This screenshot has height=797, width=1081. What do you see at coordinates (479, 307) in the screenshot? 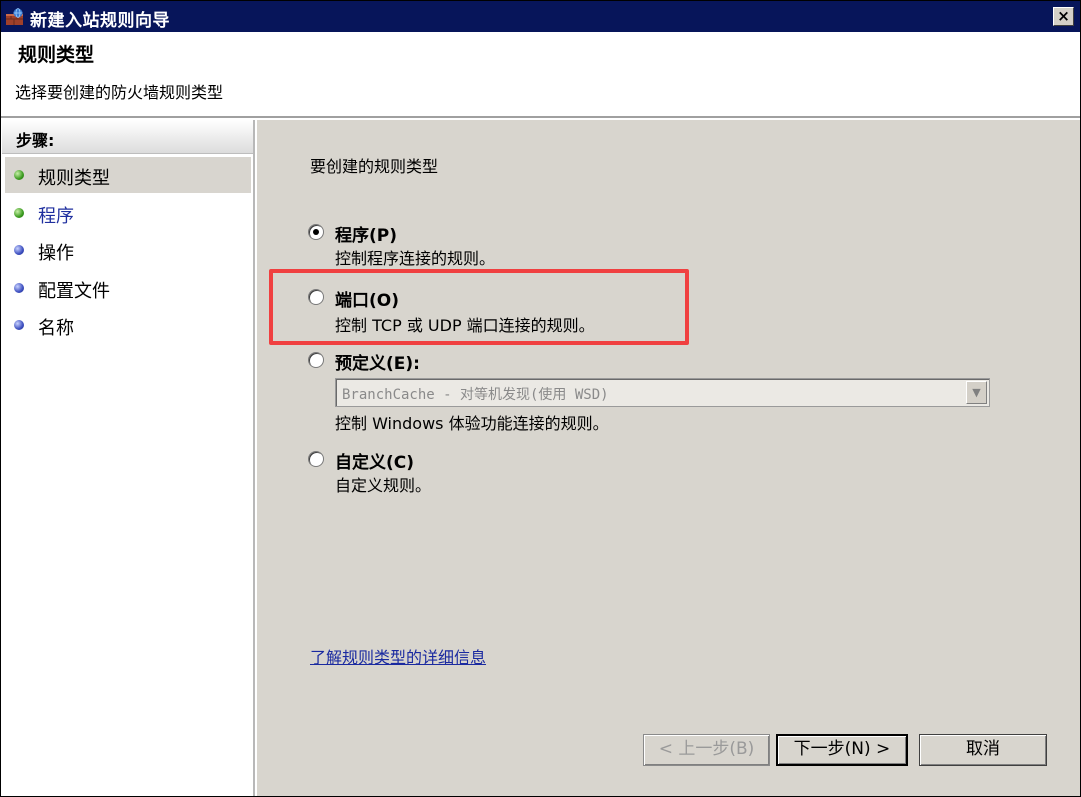
I see `annotation-highlight-box` at bounding box center [479, 307].